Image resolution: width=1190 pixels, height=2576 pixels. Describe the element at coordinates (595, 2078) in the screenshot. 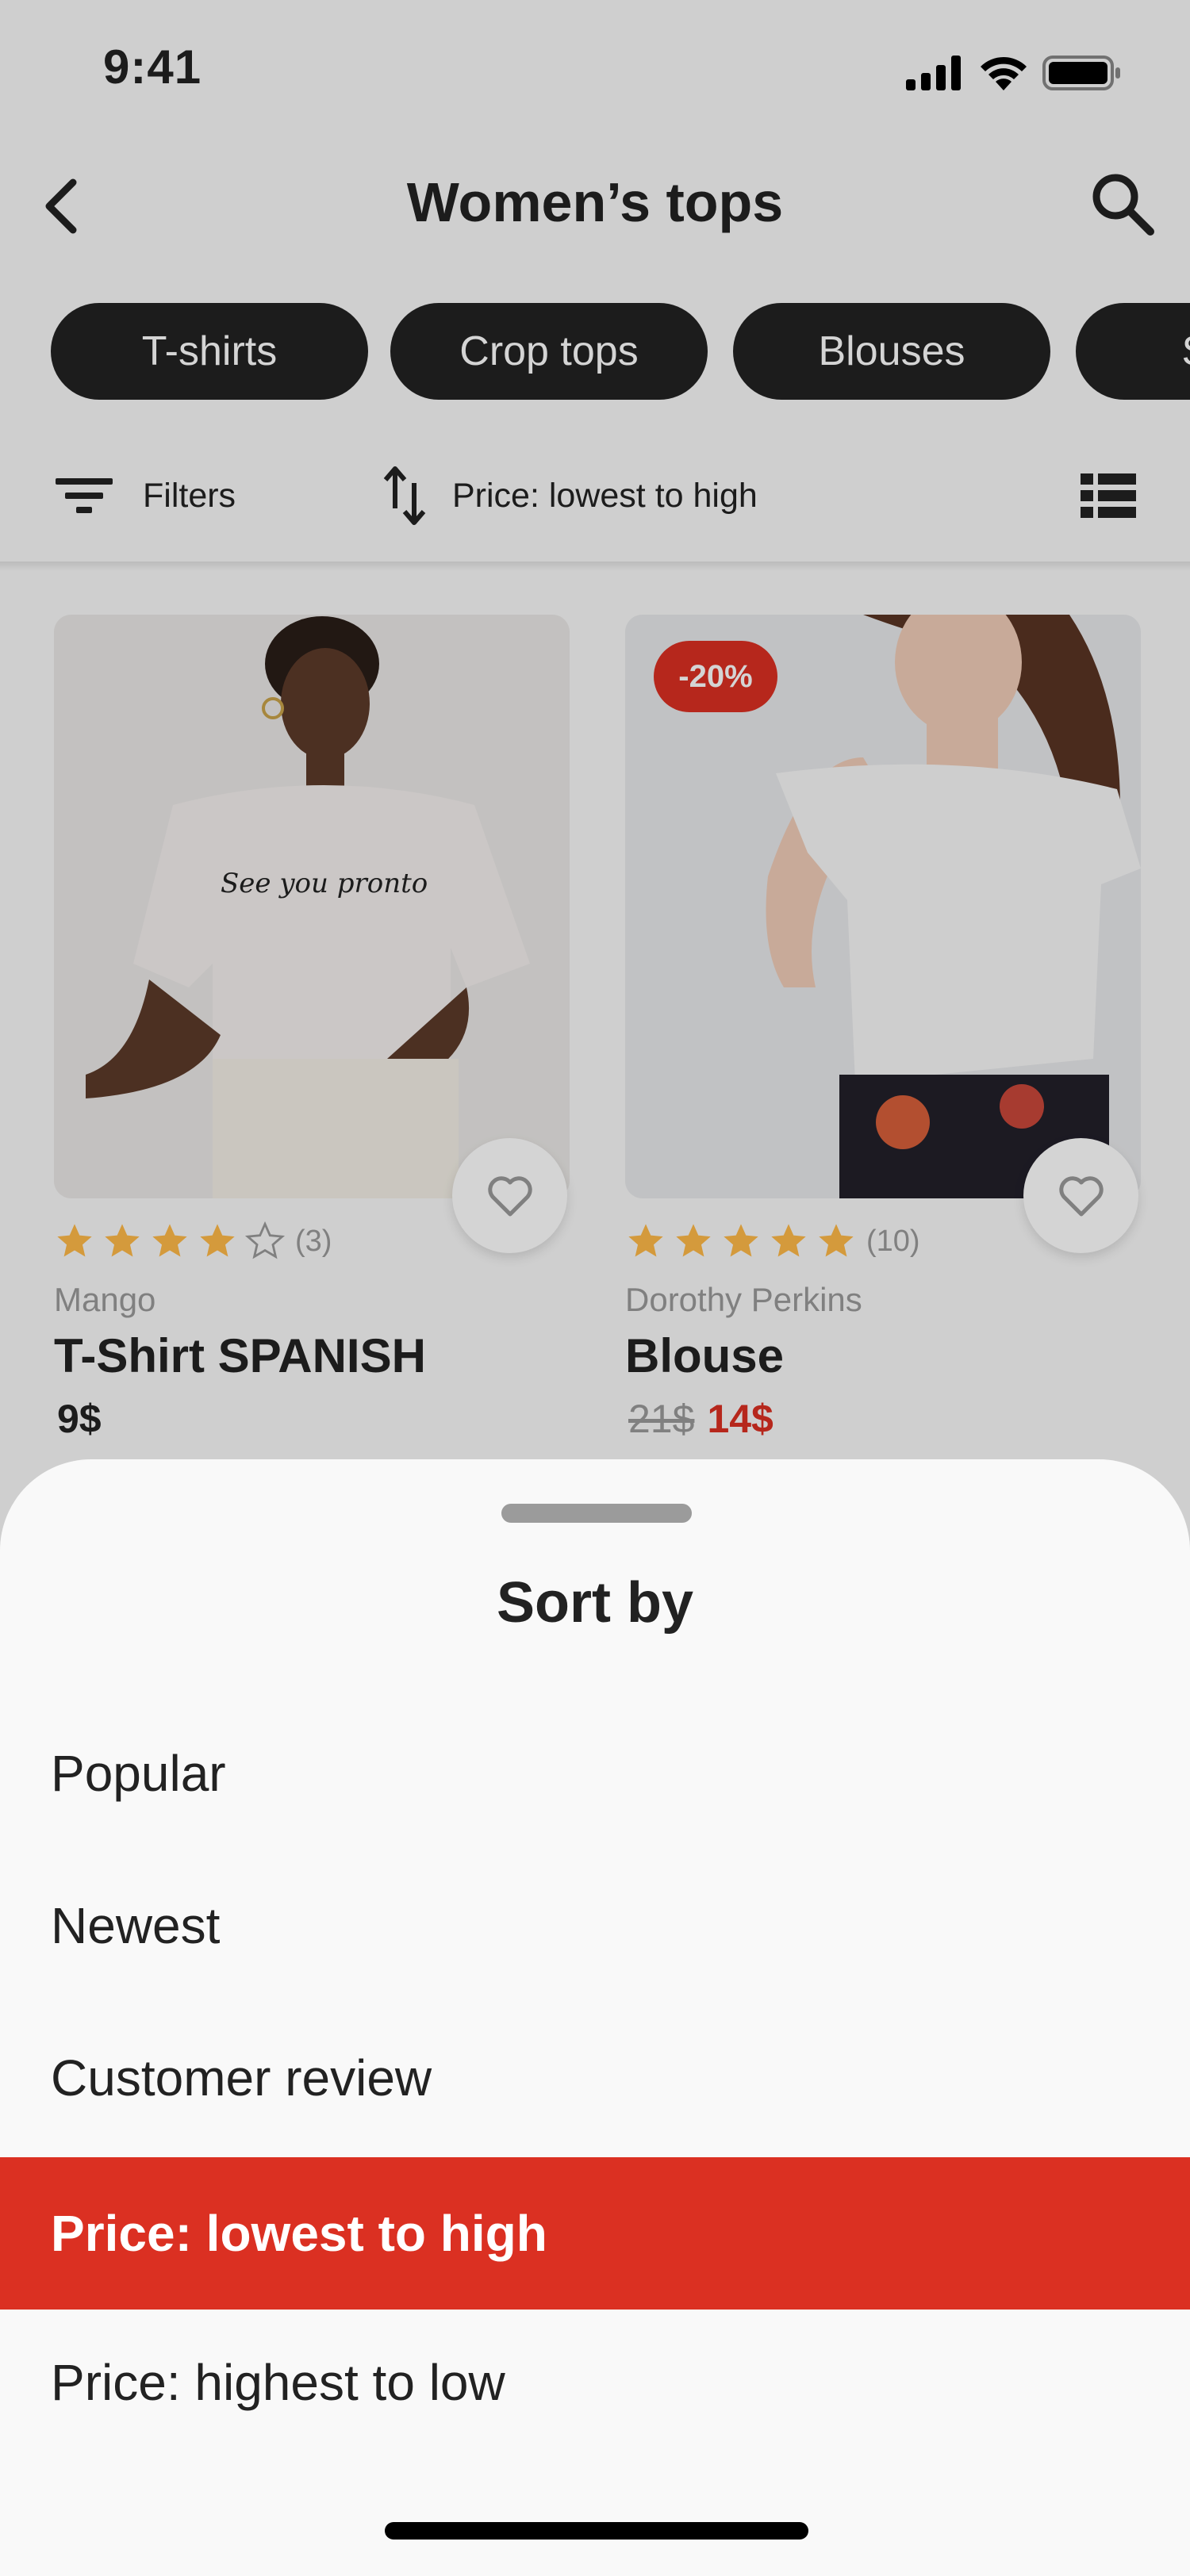

I see `sort-option-customer-review: Customer review` at that location.